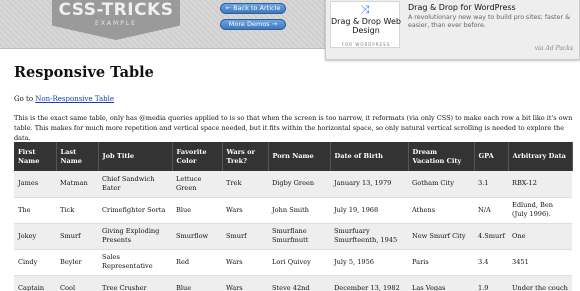 The width and height of the screenshot is (580, 291). What do you see at coordinates (135, 156) in the screenshot?
I see `column-header: Job Title` at bounding box center [135, 156].